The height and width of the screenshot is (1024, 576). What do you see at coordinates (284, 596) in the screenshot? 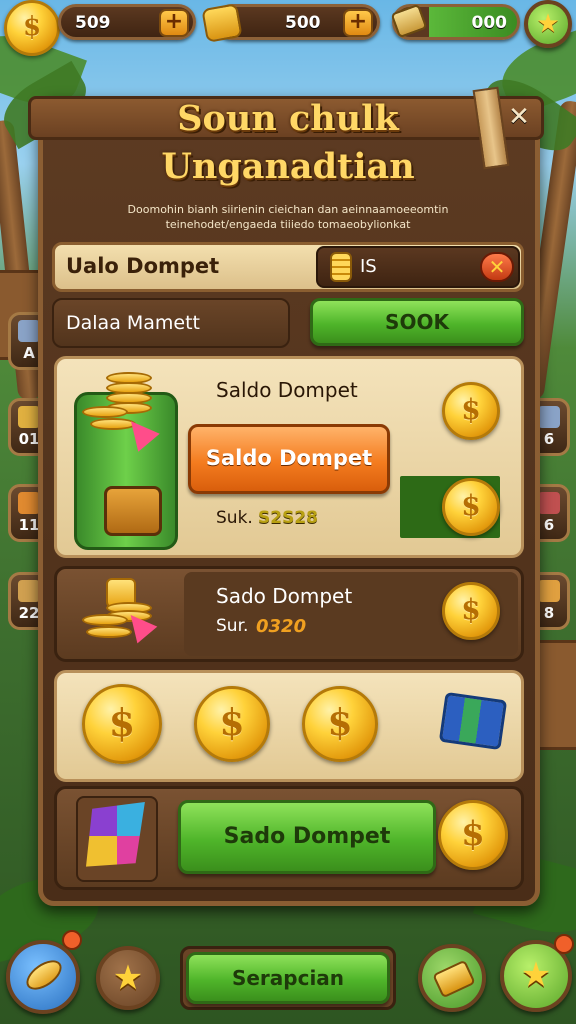
I see `offer2-title: Sado Dompet` at bounding box center [284, 596].